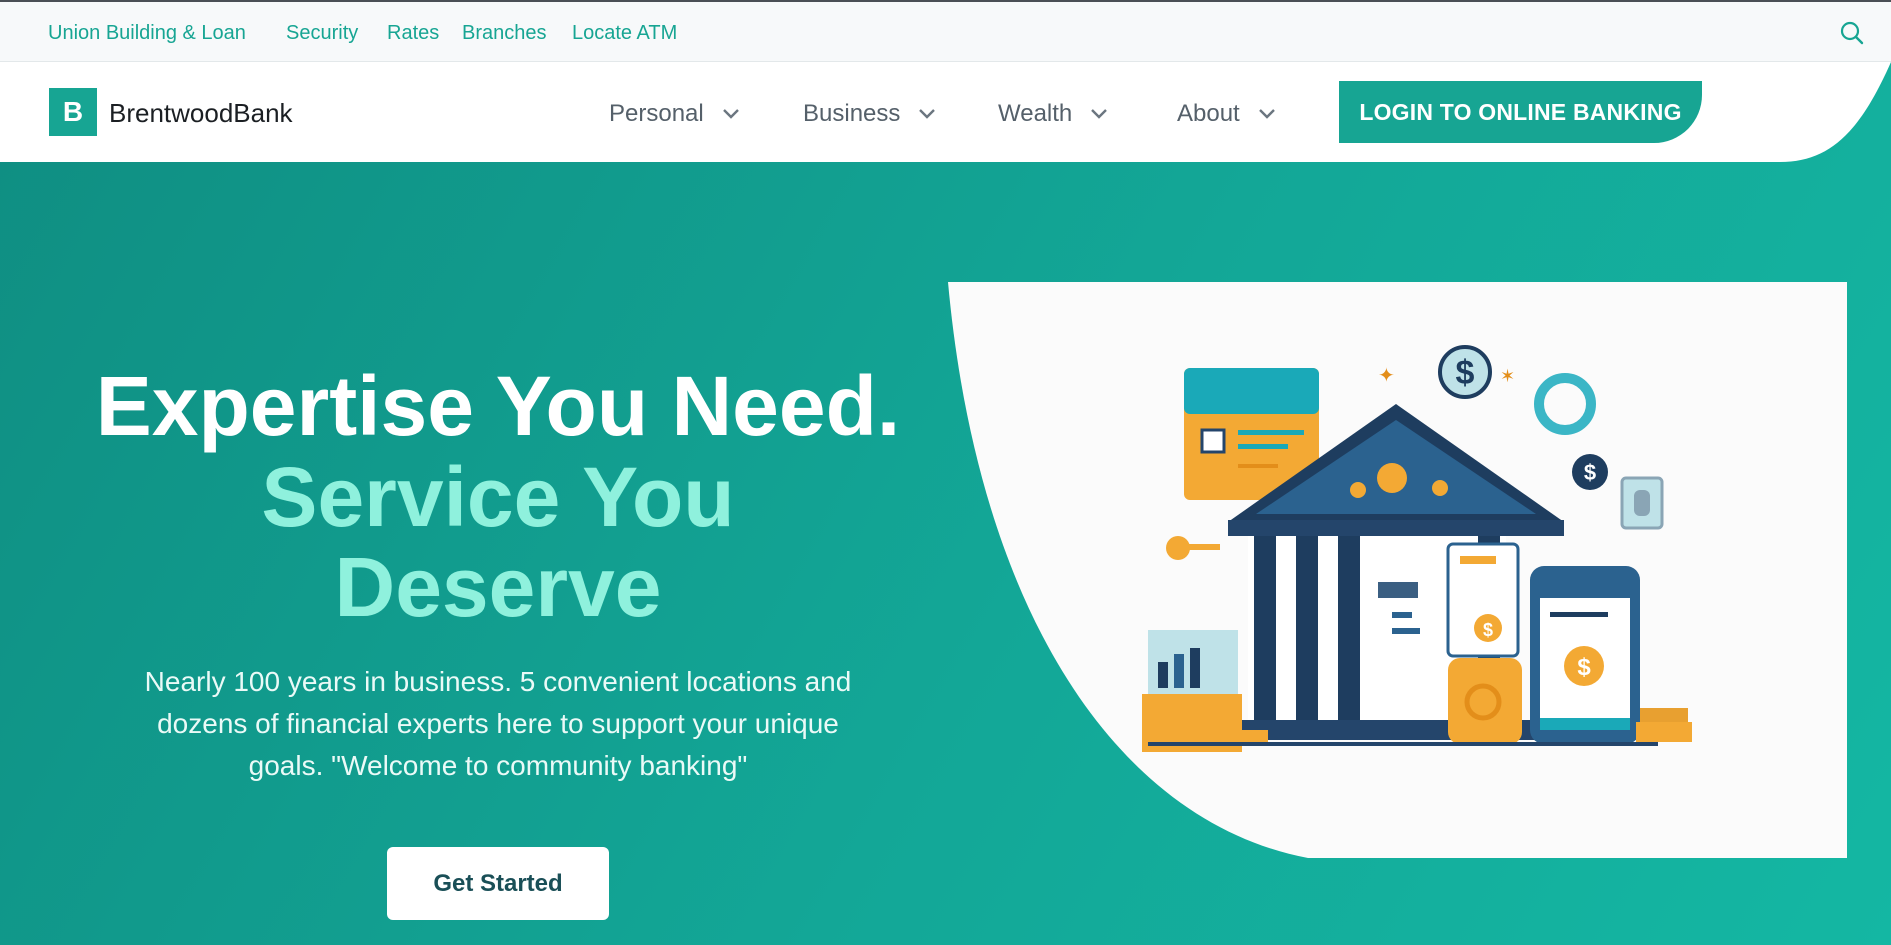 This screenshot has width=1891, height=945. I want to click on nav-item-business: Business, so click(869, 114).